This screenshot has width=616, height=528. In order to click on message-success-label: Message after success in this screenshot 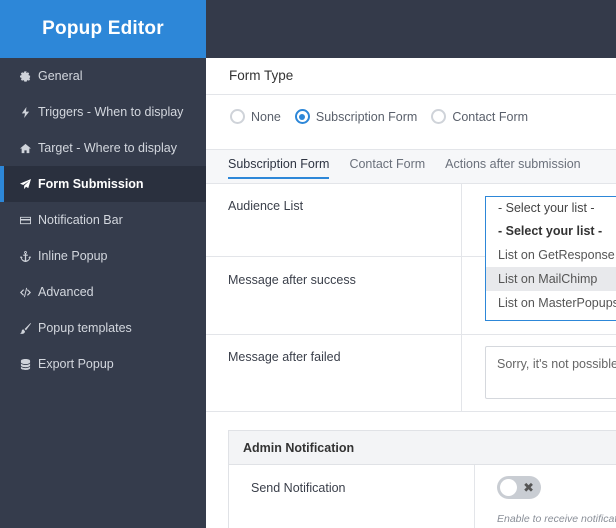, I will do `click(292, 280)`.